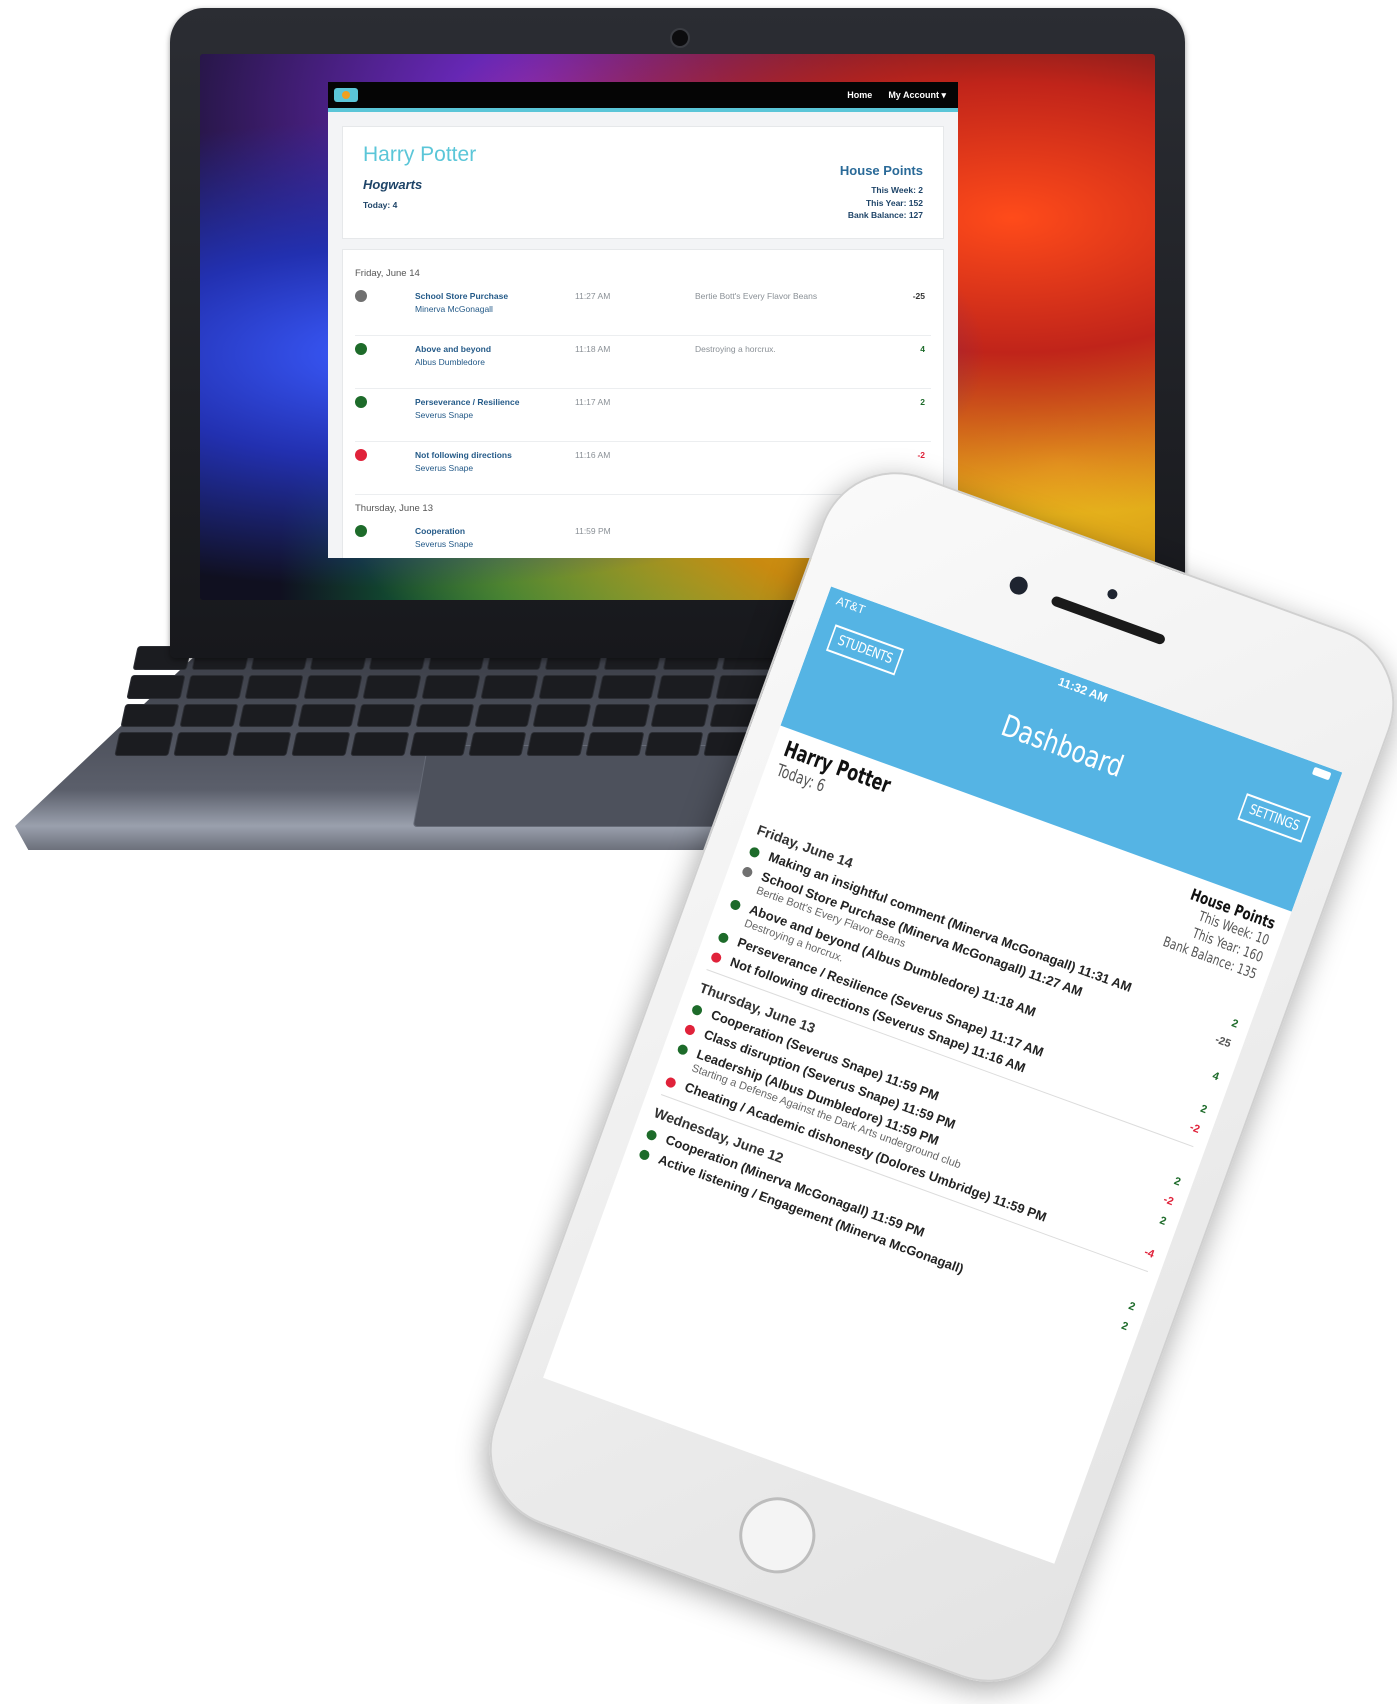 The height and width of the screenshot is (1704, 1397). Describe the element at coordinates (495, 461) in the screenshot. I see `entry-main: Not following directions Severus Snape` at that location.